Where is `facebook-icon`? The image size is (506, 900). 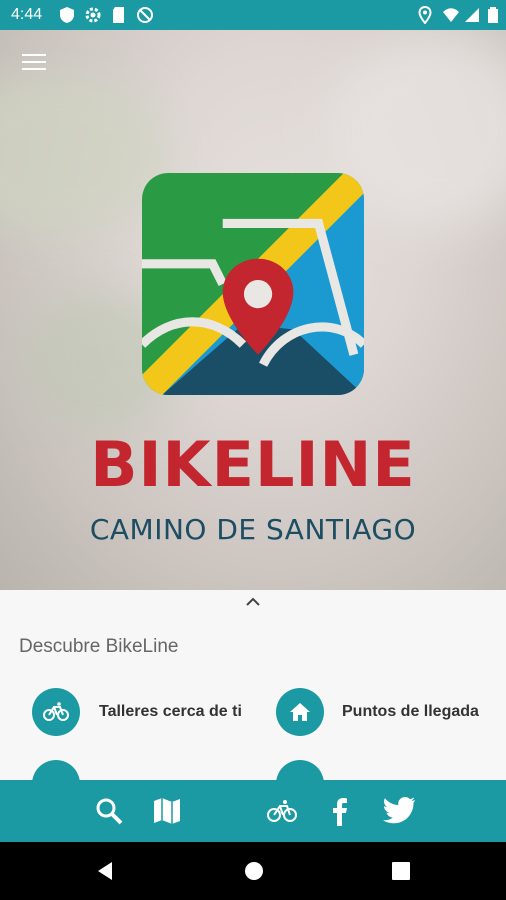
facebook-icon is located at coordinates (340, 811).